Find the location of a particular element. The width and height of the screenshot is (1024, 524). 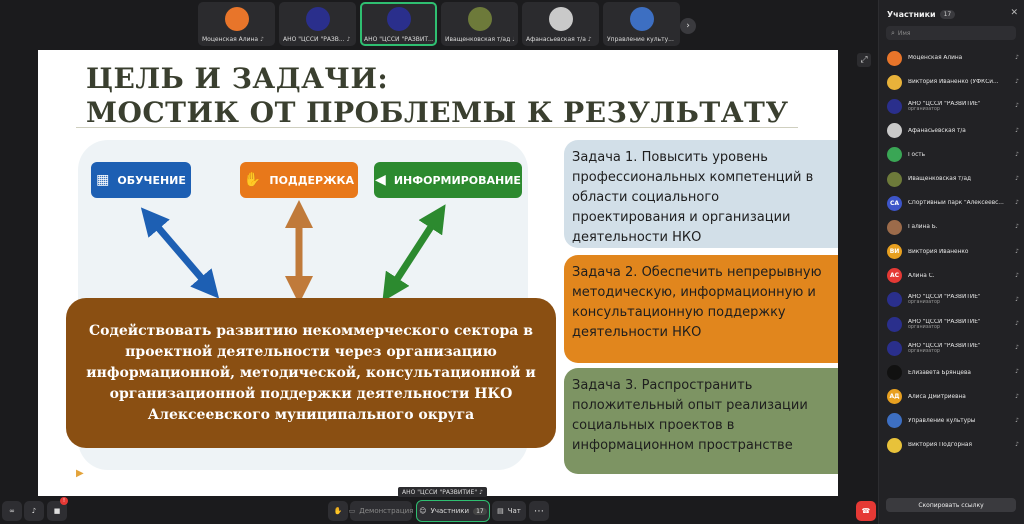

participant-thumbnail: АНО "ЦССИ "РАЗВИТ...♪ is located at coordinates (398, 24).